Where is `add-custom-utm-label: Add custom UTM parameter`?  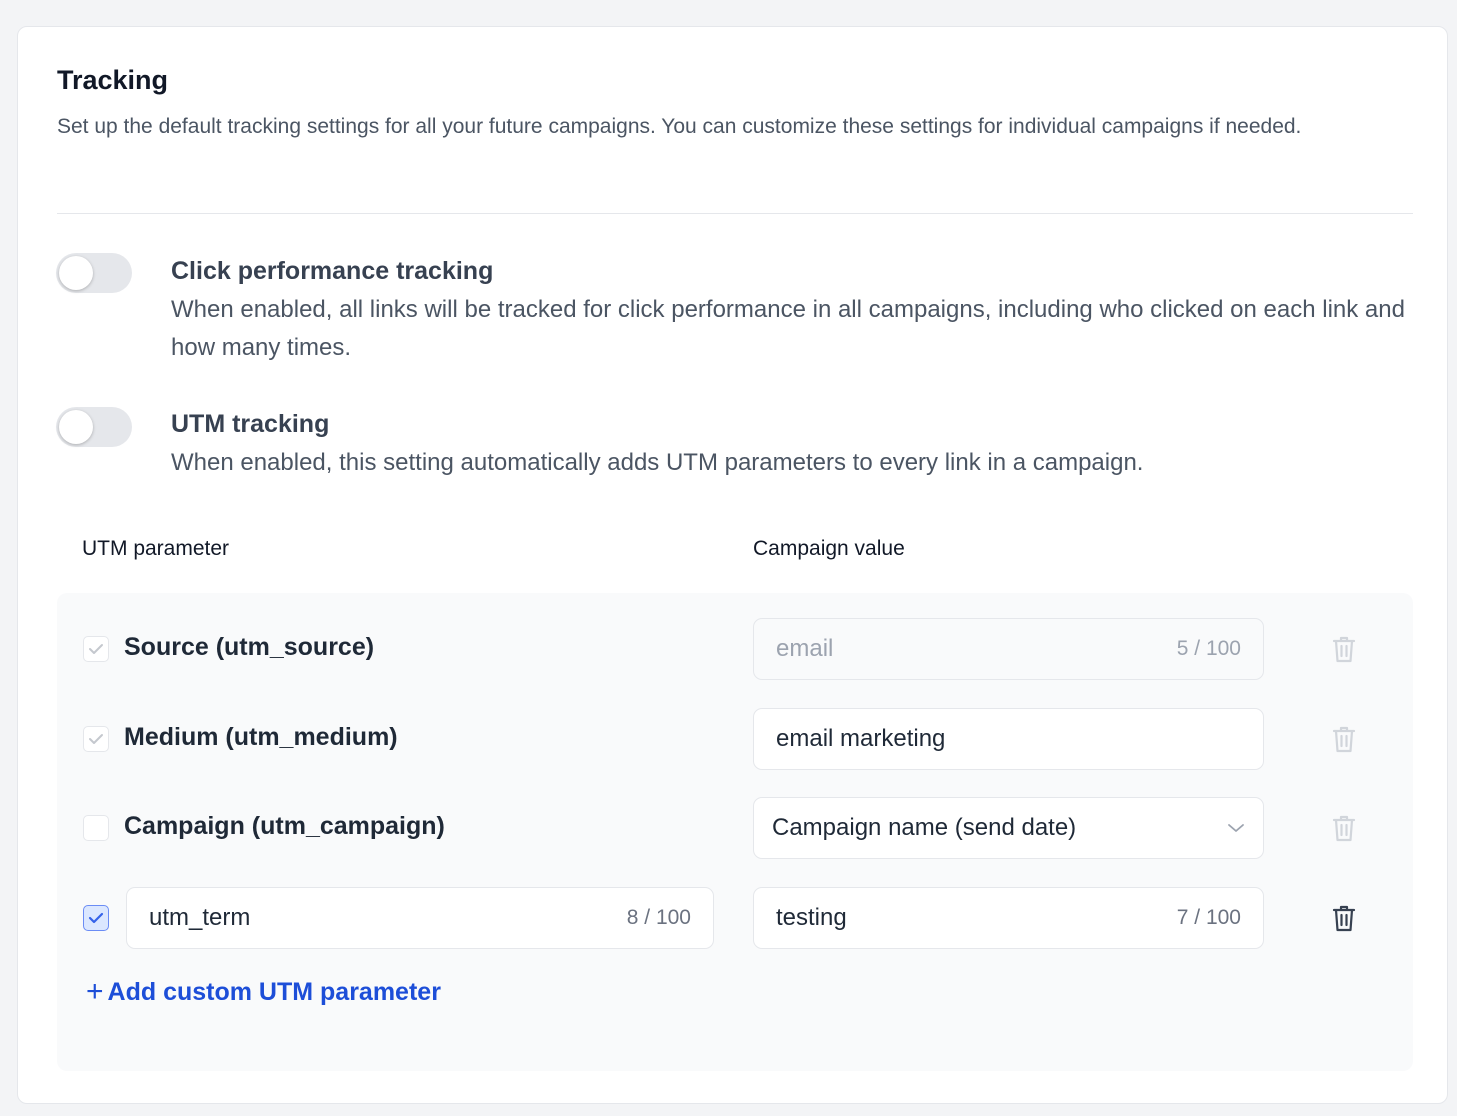 add-custom-utm-label: Add custom UTM parameter is located at coordinates (274, 991).